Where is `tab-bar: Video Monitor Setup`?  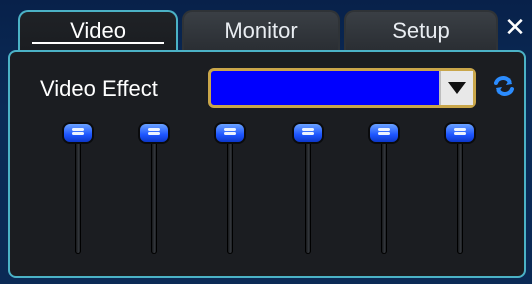
tab-bar: Video Monitor Setup is located at coordinates (258, 31).